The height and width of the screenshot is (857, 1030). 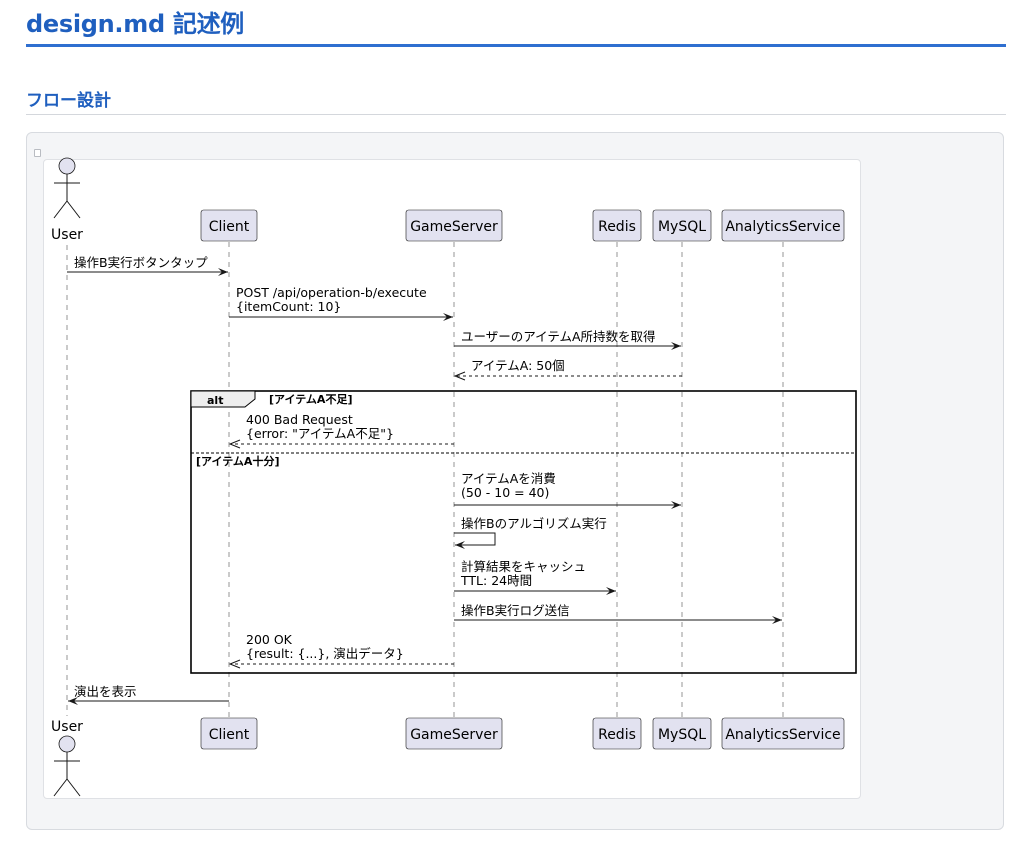 I want to click on message-text-m10-1: 200 OK, so click(x=269, y=639).